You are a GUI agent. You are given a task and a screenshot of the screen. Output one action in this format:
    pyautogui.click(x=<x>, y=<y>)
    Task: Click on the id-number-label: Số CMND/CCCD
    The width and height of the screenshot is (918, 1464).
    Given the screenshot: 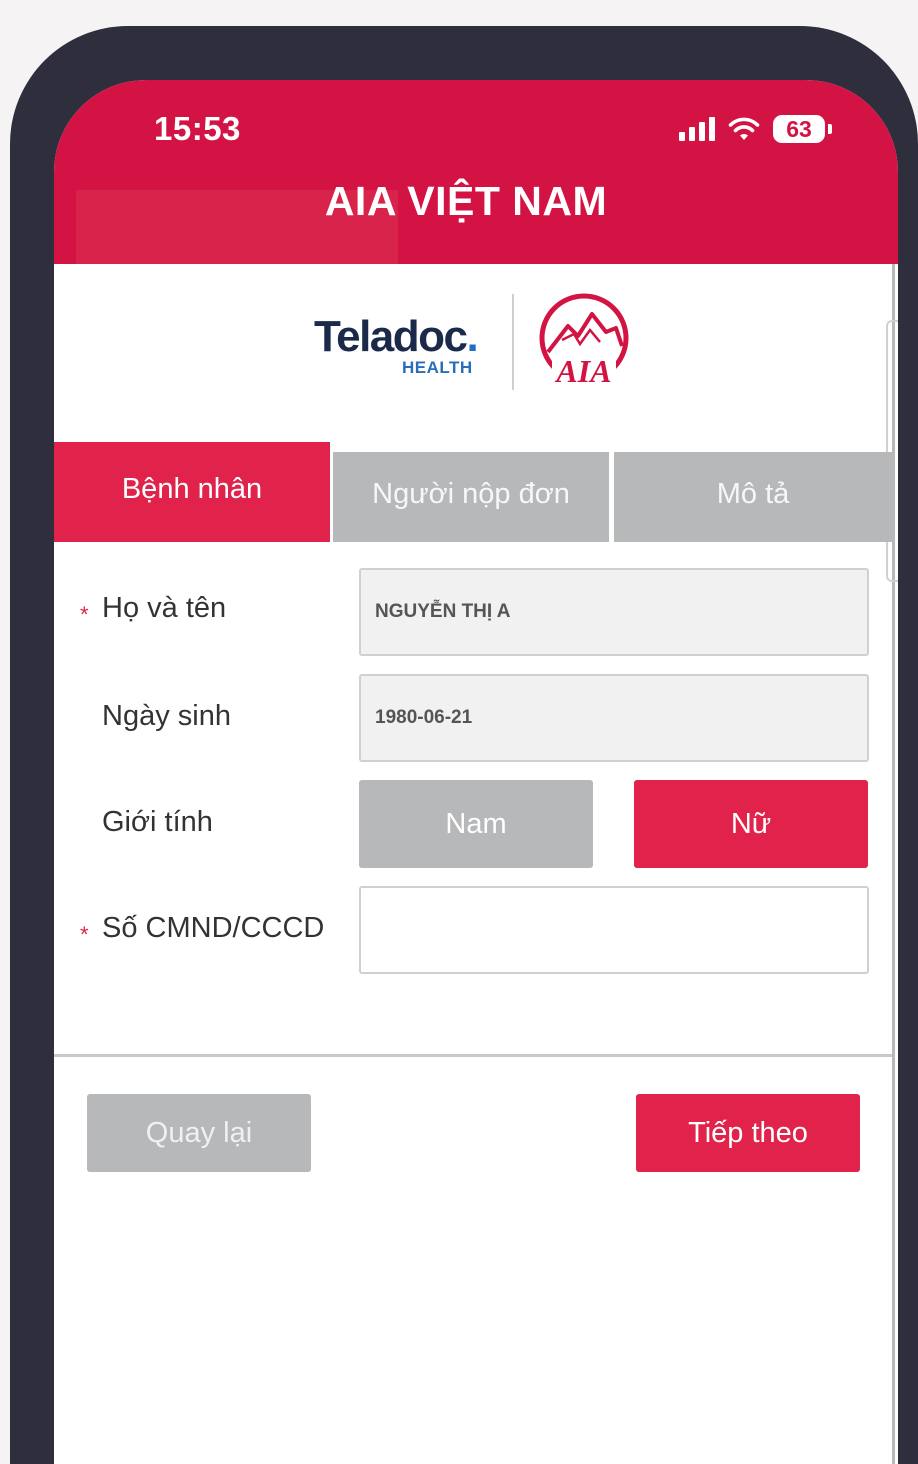 What is the action you would take?
    pyautogui.click(x=213, y=928)
    